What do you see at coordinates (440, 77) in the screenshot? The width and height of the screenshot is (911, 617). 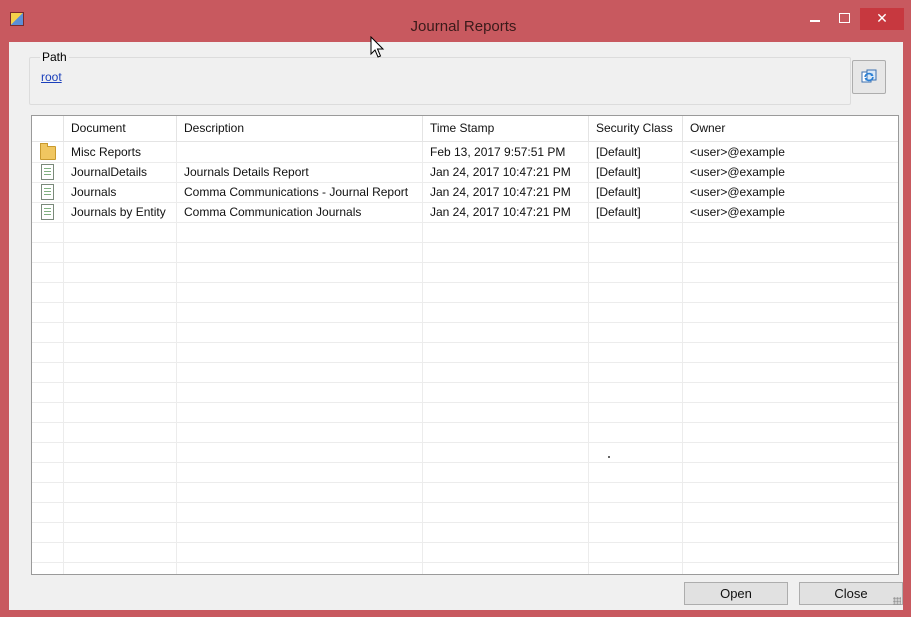 I see `path-group: Path root` at bounding box center [440, 77].